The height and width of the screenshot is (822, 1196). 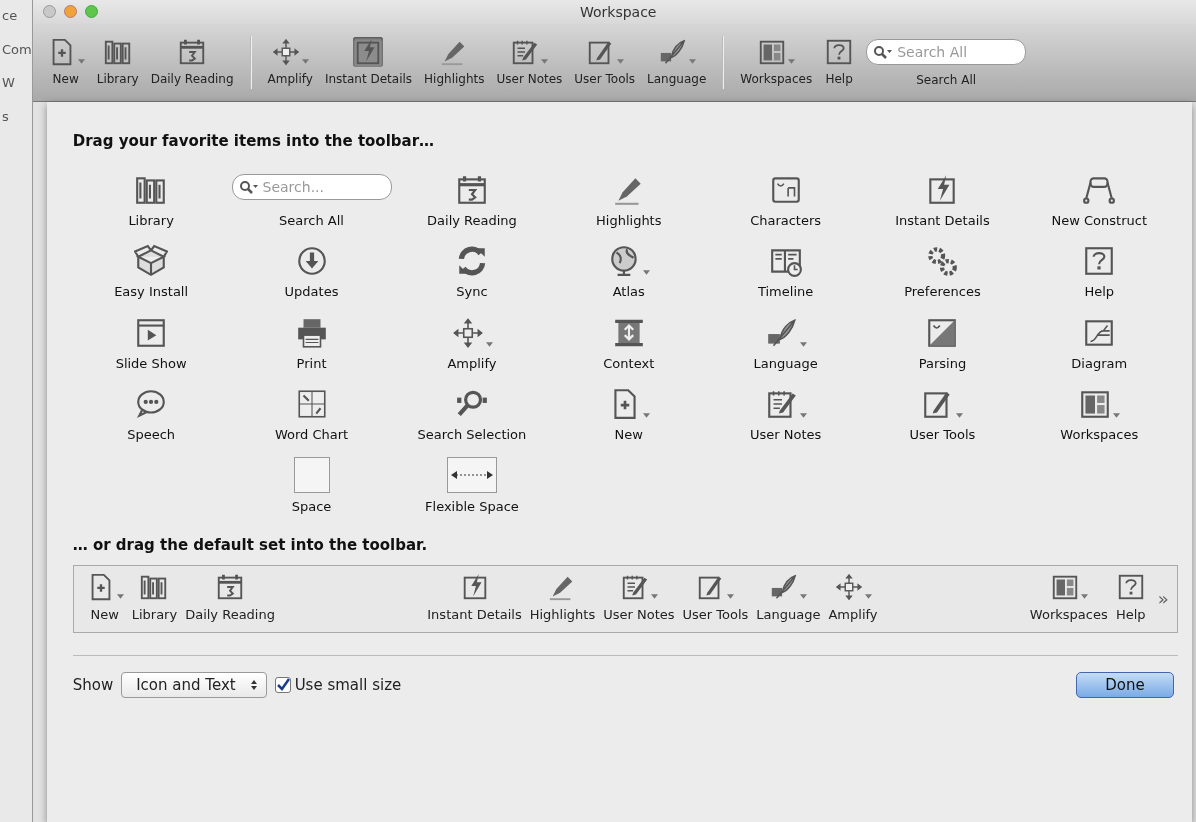 I want to click on toolbar-item: Print, so click(x=311, y=341).